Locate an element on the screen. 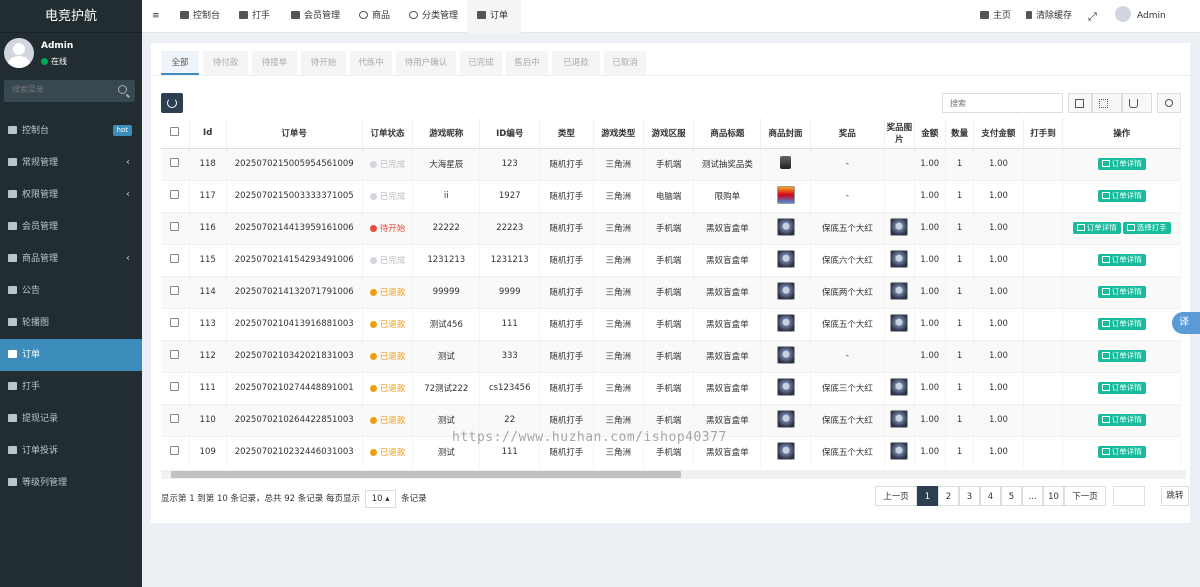 The height and width of the screenshot is (587, 1200). toggle-view-button is located at coordinates (1080, 103).